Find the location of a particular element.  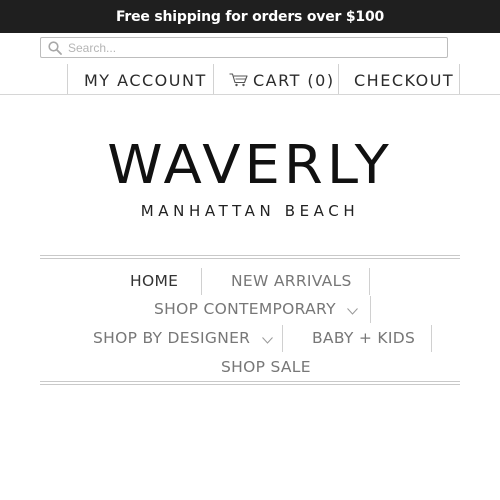

my-account-link: MY ACCOUNT is located at coordinates (145, 80).